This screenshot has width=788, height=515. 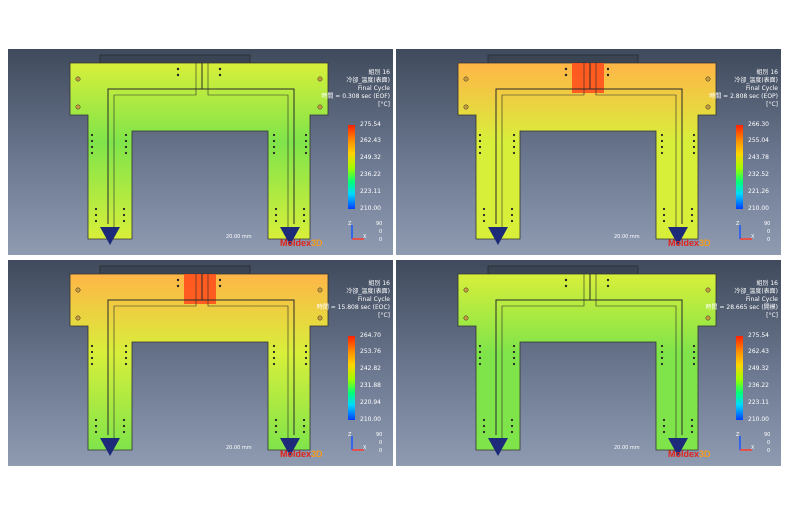 What do you see at coordinates (743, 96) in the screenshot?
I see `time-label: 時間 = 2.808 sec (EOP)` at bounding box center [743, 96].